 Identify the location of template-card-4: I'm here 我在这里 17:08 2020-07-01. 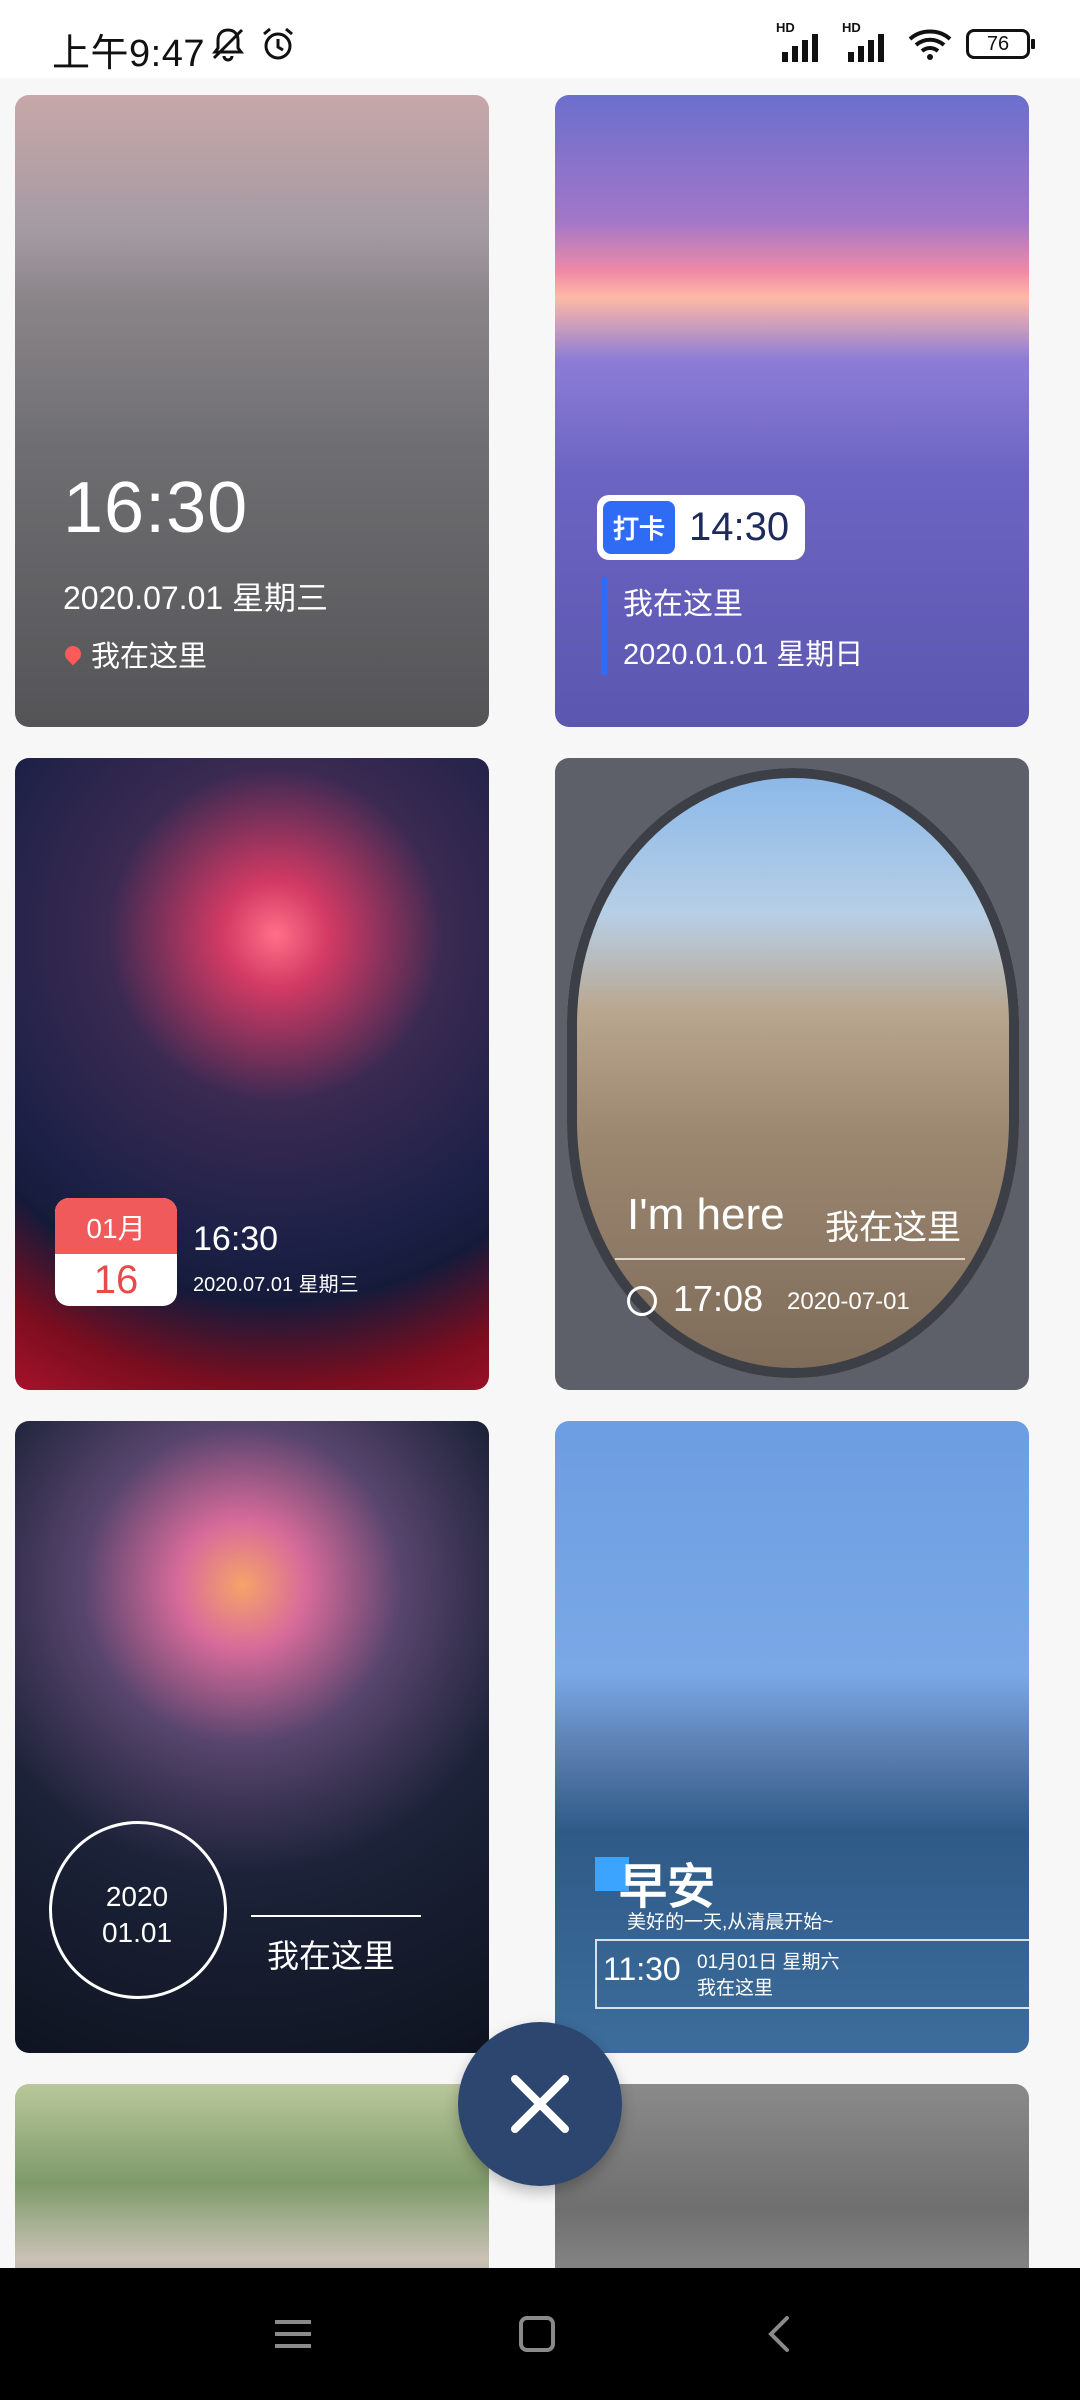
(792, 1074).